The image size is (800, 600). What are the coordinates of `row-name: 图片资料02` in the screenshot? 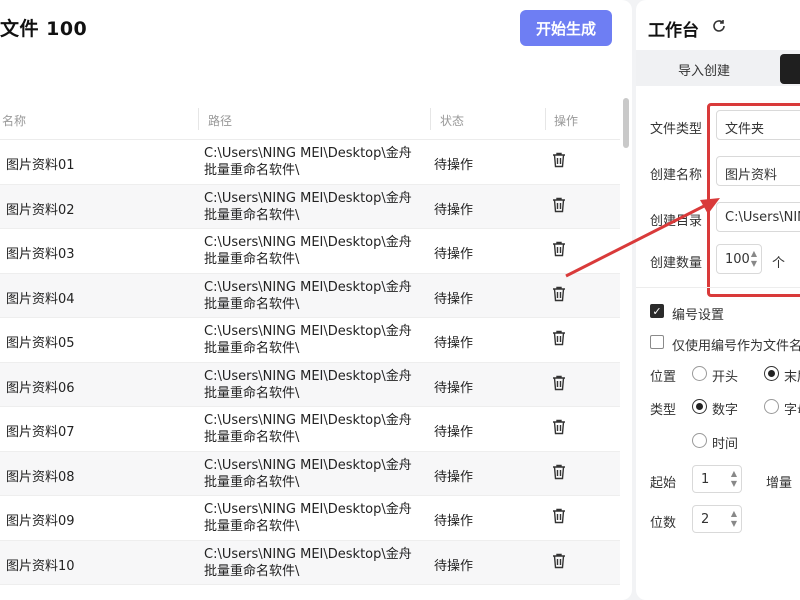 It's located at (40, 210).